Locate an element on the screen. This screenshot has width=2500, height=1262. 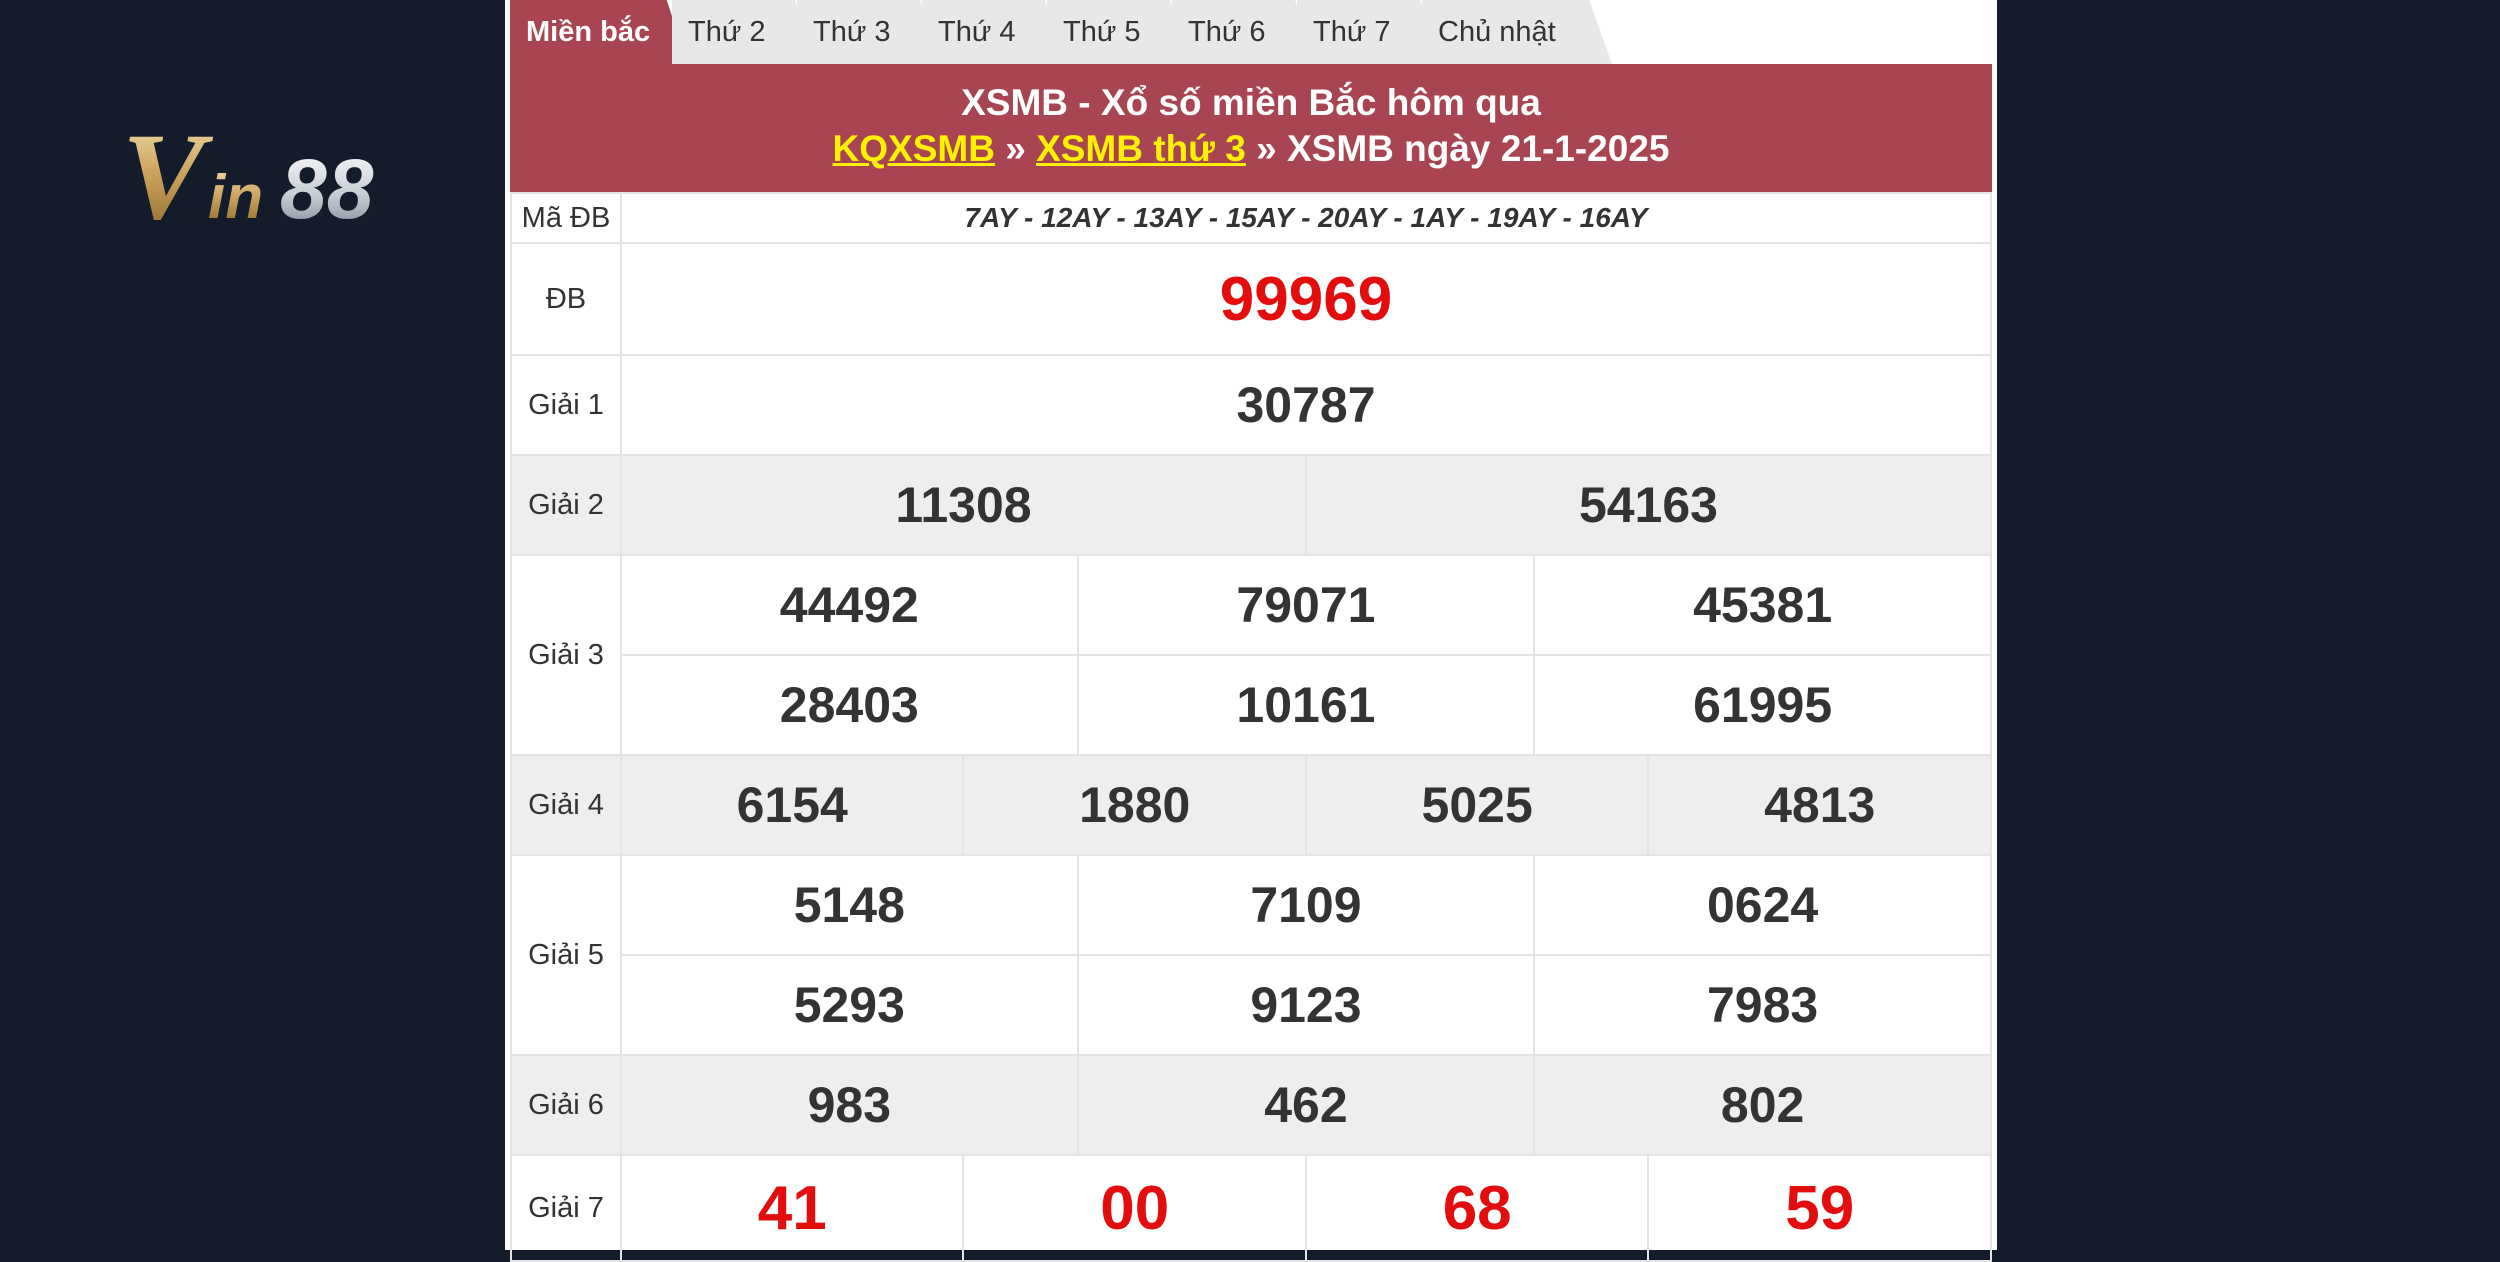
prize-number: 1880 is located at coordinates (1134, 805).